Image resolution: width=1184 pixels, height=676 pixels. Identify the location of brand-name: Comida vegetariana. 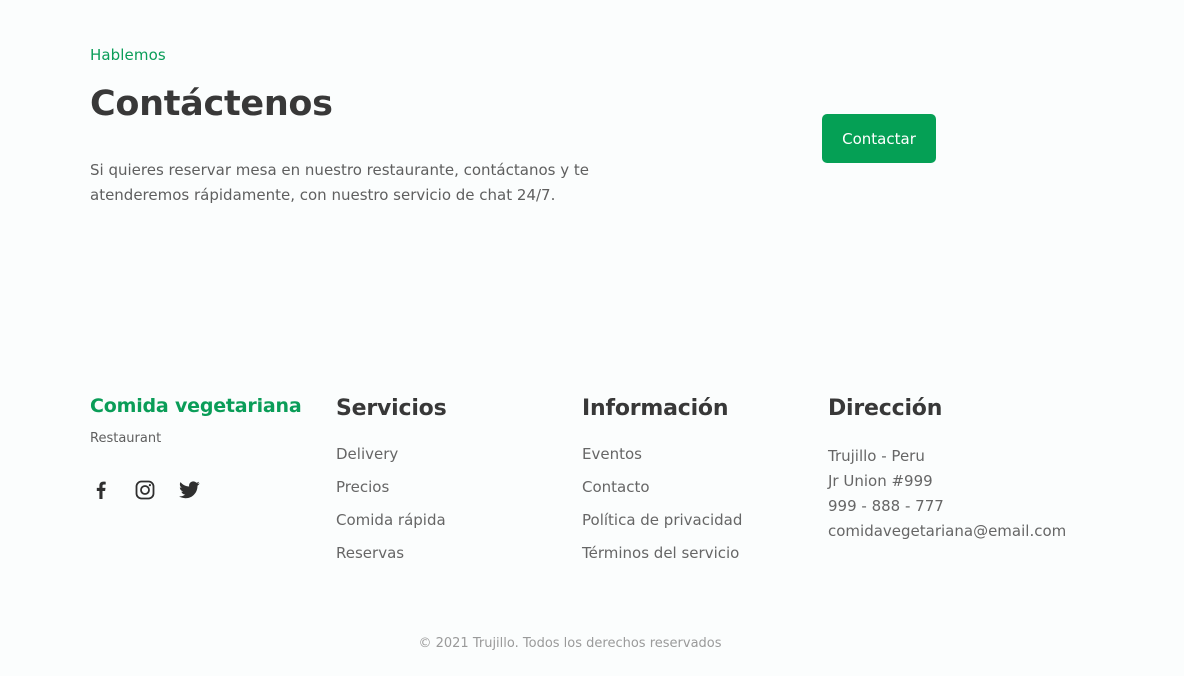
(196, 406).